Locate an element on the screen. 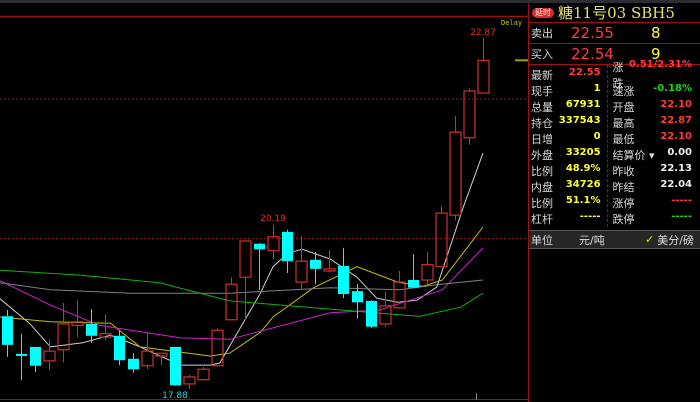 The width and height of the screenshot is (700, 402). info-row: 外盘 33205 结算价 ▾ 0.00 is located at coordinates (614, 155).